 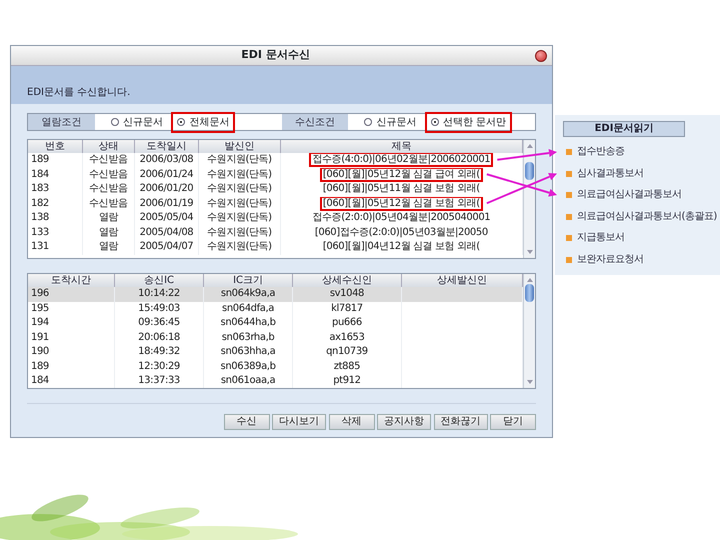 I want to click on column-header: 상세수신인, so click(x=347, y=280).